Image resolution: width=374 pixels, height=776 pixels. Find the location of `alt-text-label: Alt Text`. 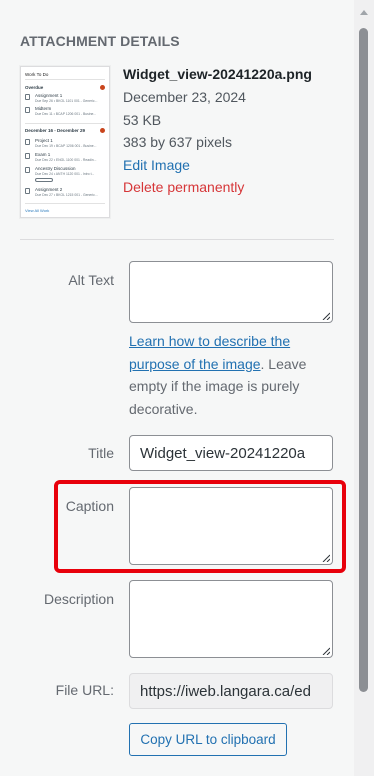

alt-text-label: Alt Text is located at coordinates (91, 280).